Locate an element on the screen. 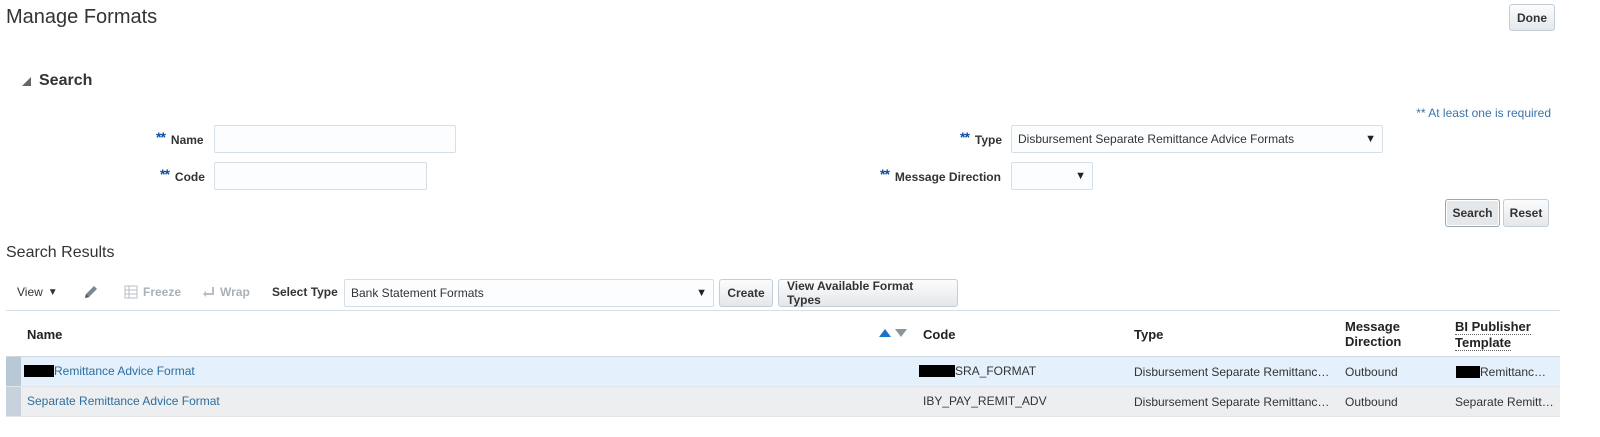 The width and height of the screenshot is (1600, 437). collapse-triangle-icon is located at coordinates (26, 81).